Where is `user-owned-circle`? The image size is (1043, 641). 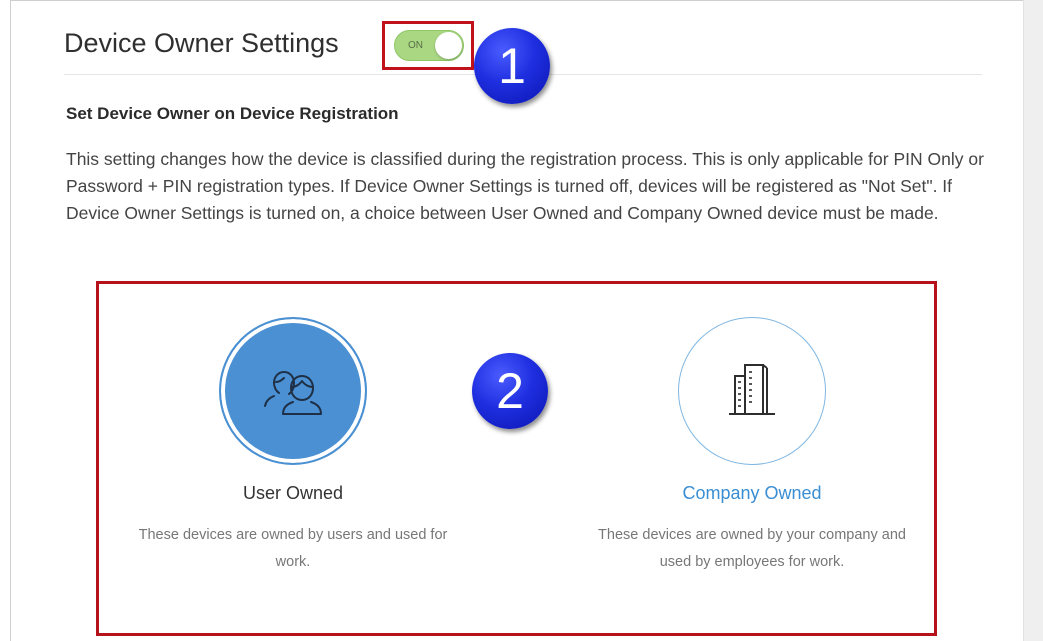 user-owned-circle is located at coordinates (293, 391).